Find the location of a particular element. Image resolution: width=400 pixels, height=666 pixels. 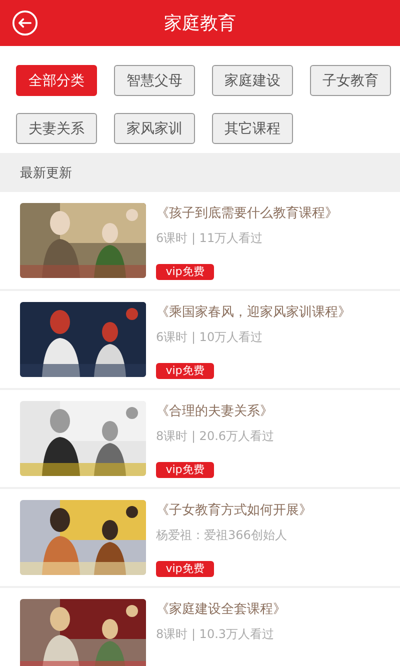

category-button: 子女教育 is located at coordinates (350, 80).